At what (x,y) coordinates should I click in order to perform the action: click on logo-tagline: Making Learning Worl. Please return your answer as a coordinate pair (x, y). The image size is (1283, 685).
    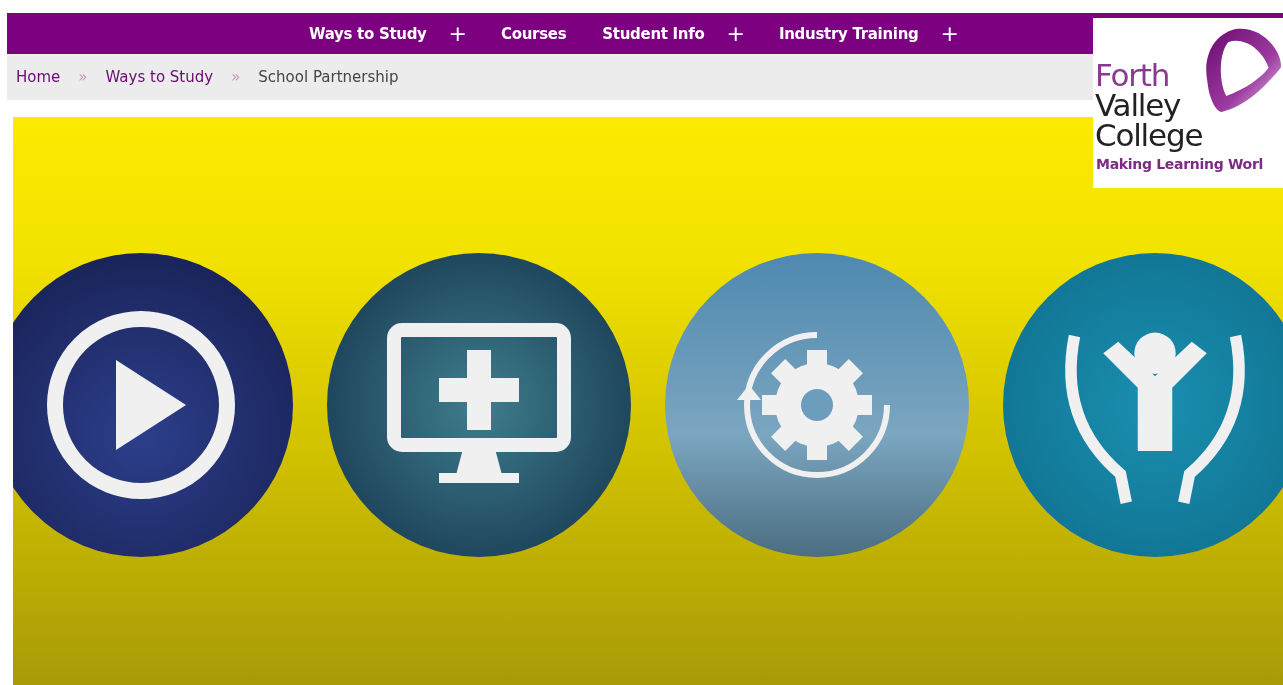
    Looking at the image, I should click on (1180, 164).